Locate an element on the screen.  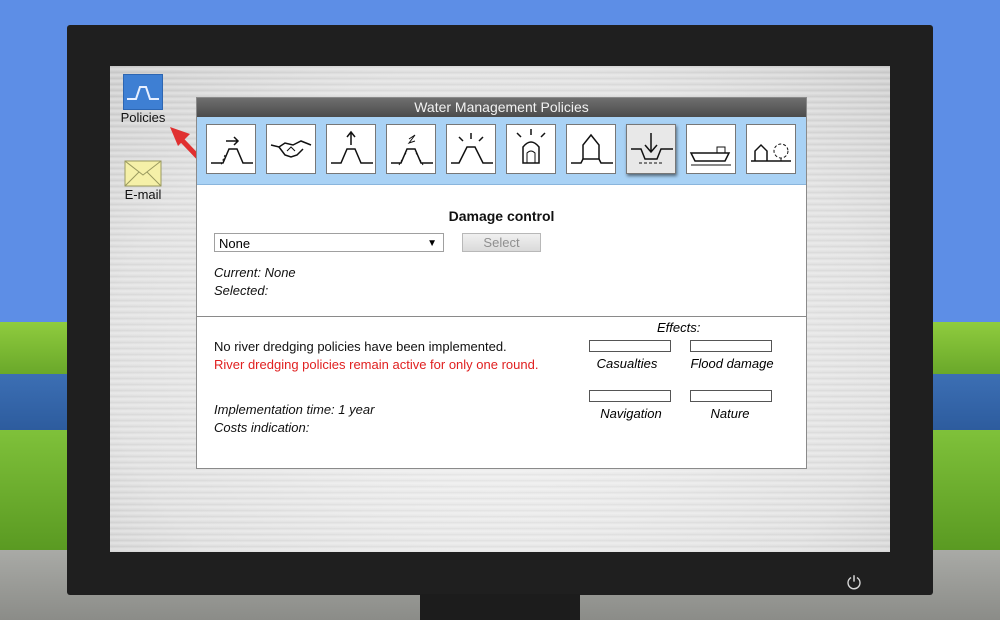
river-dredging-icon is located at coordinates (652, 148).